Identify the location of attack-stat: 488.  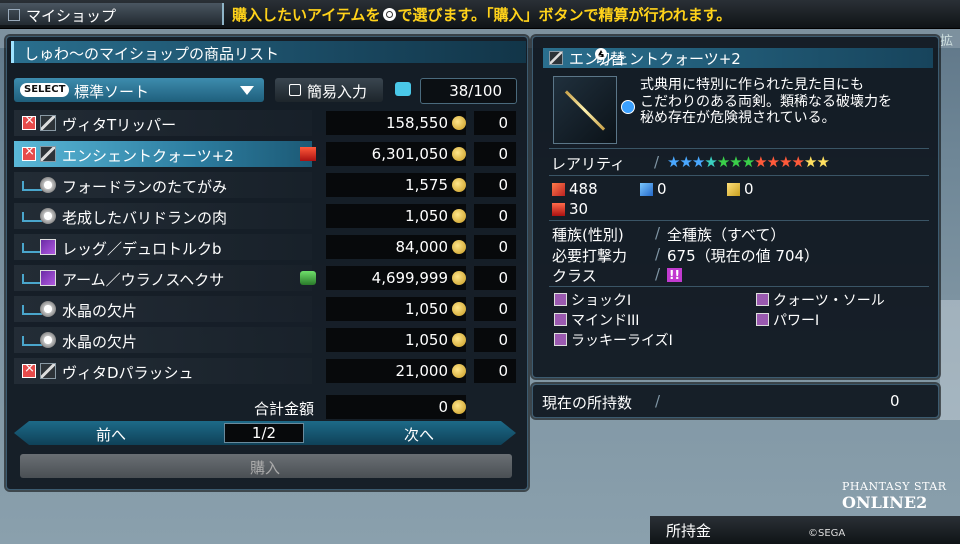
(575, 189).